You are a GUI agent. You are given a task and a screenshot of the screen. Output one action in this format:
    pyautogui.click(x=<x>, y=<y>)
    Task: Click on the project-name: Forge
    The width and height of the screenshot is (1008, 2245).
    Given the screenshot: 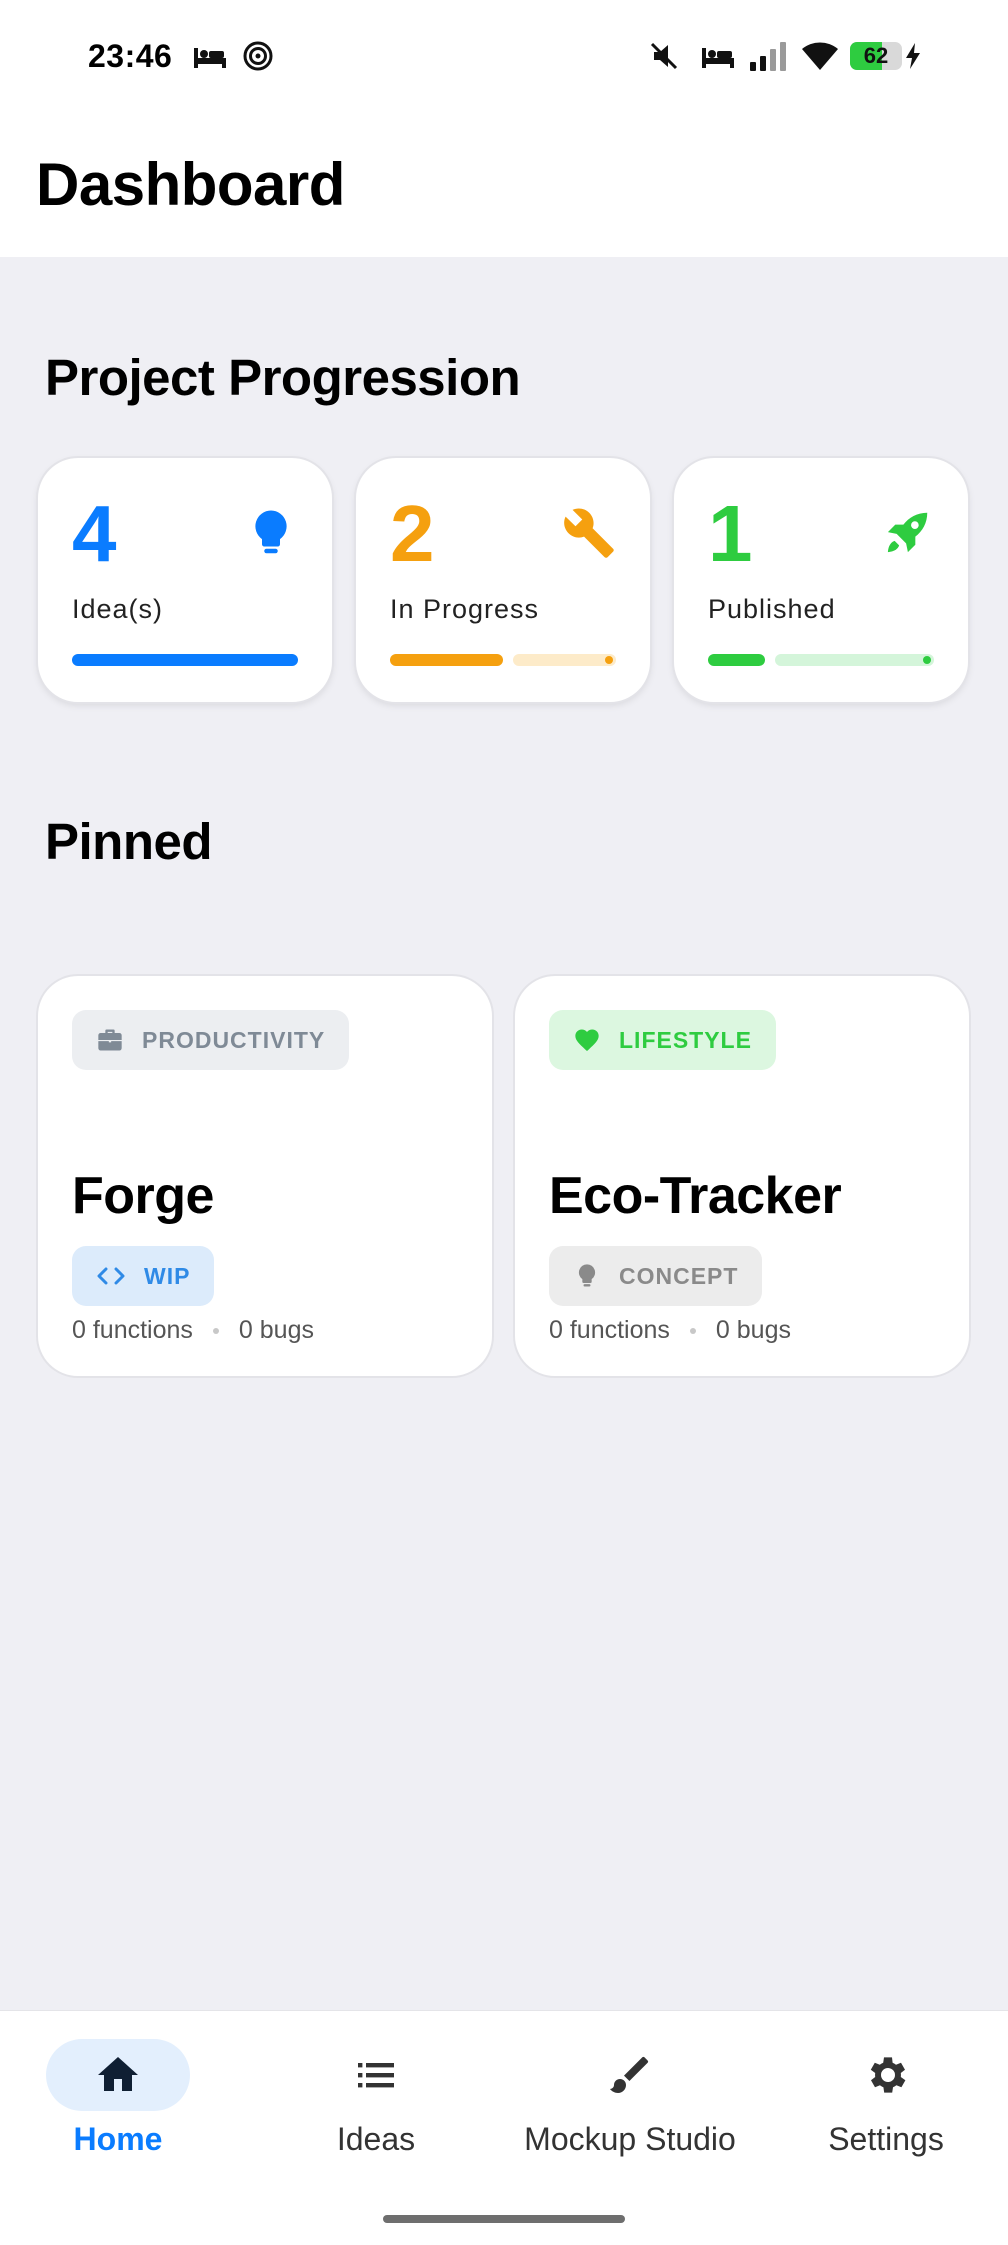 What is the action you would take?
    pyautogui.click(x=143, y=1196)
    